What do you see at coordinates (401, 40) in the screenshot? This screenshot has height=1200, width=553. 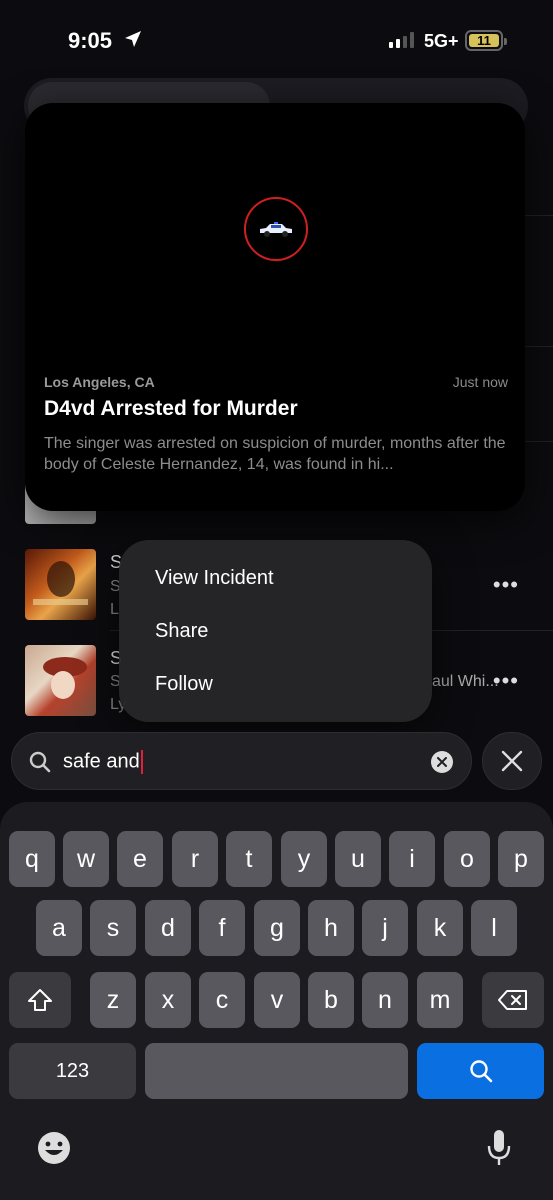 I see `signal-icon` at bounding box center [401, 40].